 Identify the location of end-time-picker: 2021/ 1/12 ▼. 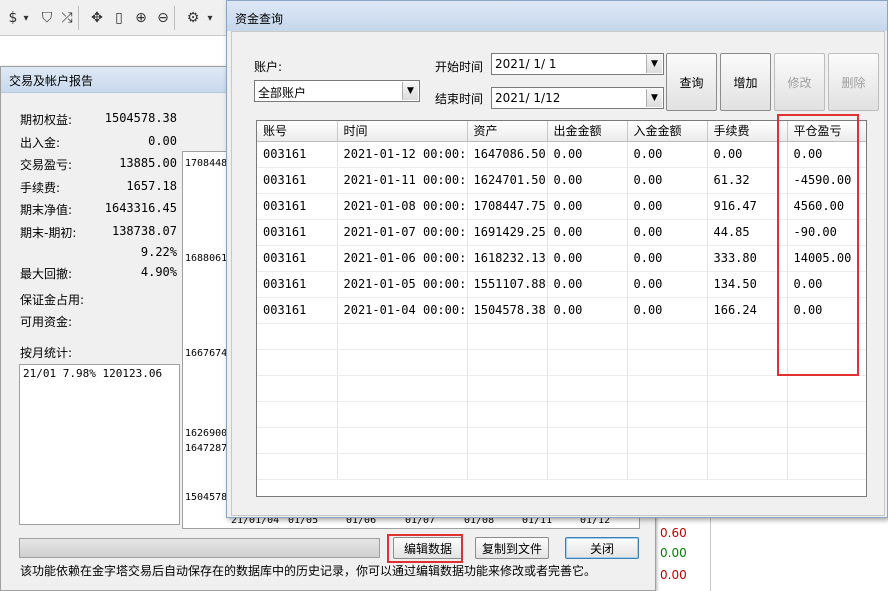
(577, 98).